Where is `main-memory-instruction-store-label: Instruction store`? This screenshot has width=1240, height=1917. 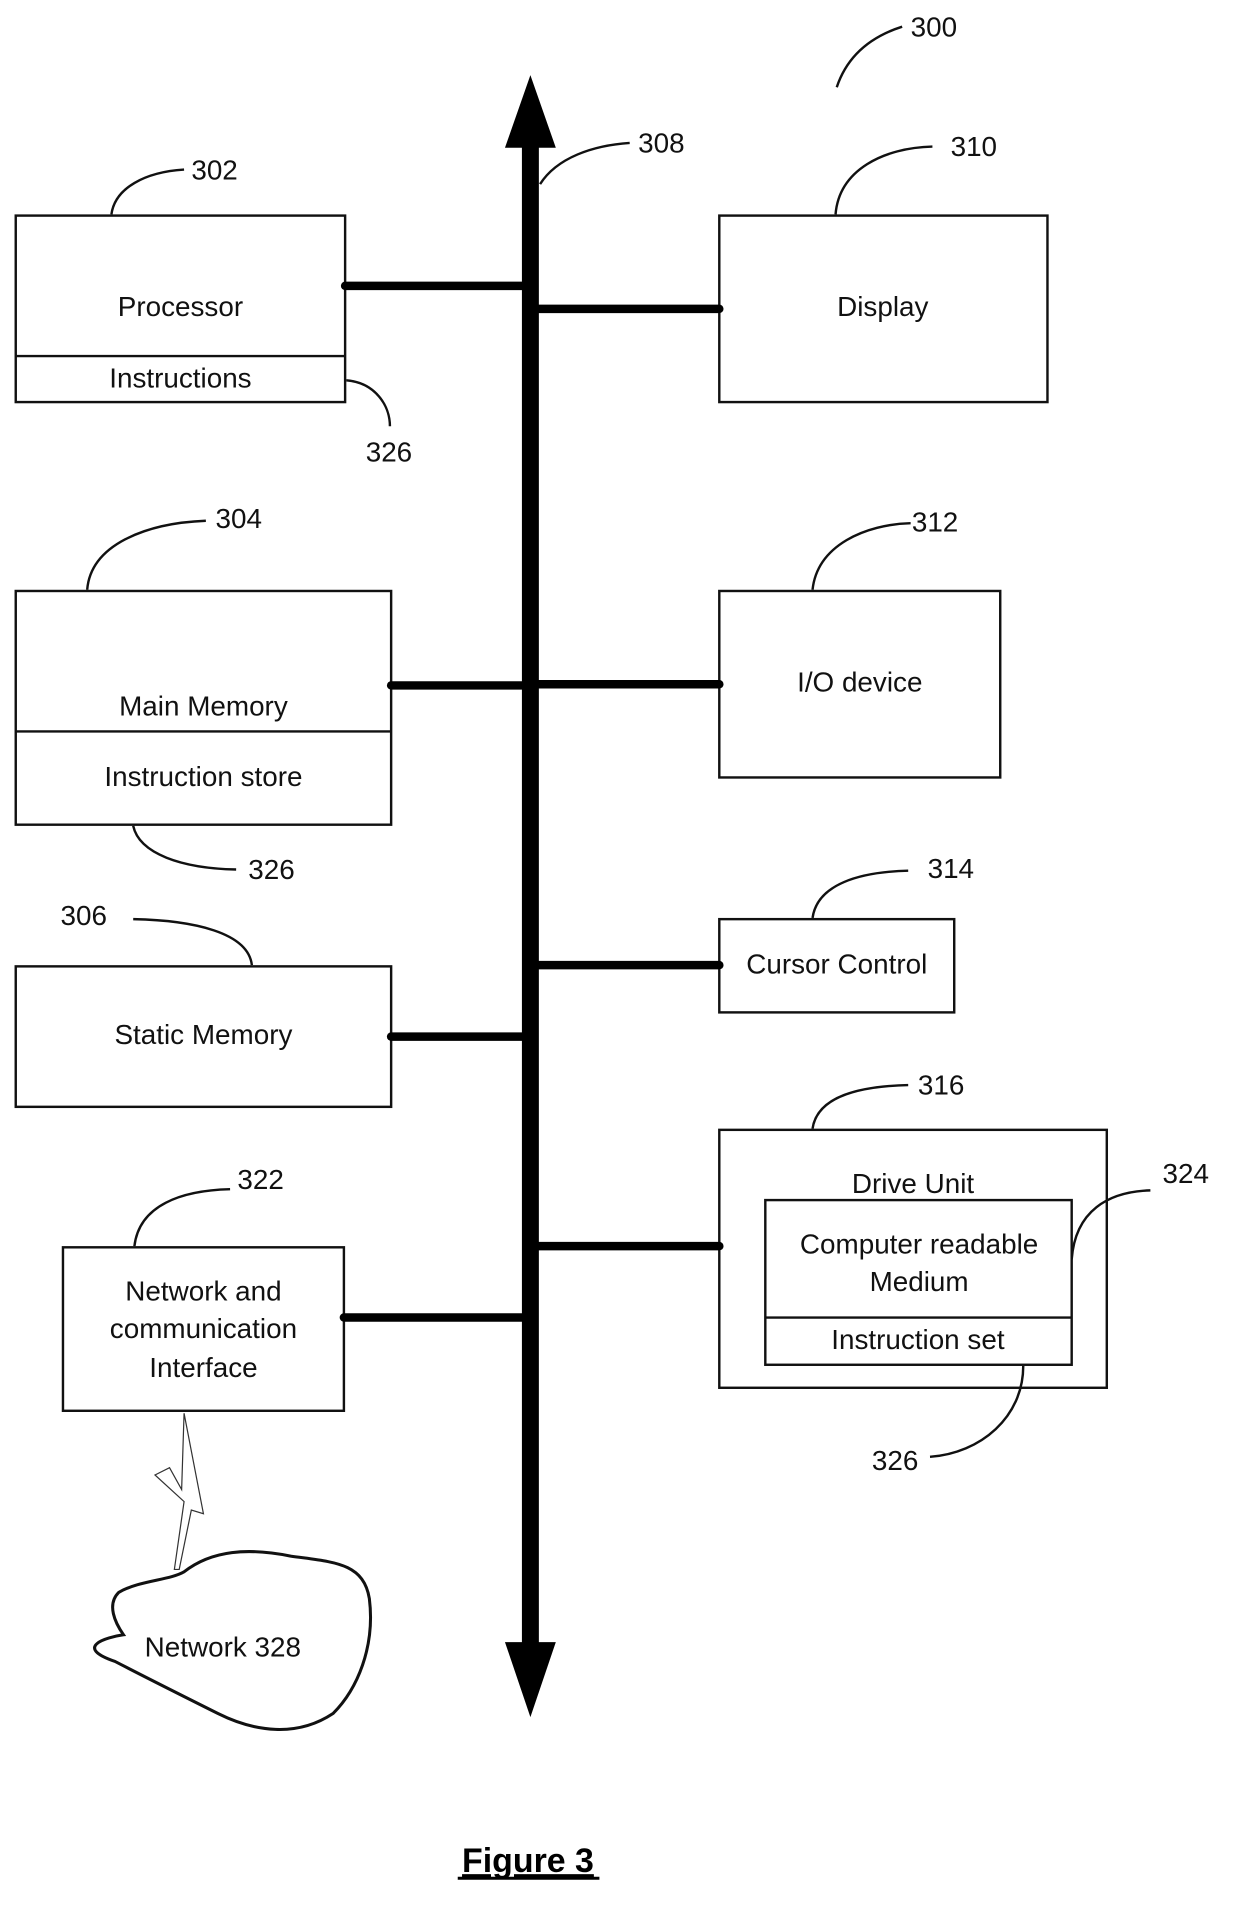
main-memory-instruction-store-label: Instruction store is located at coordinates (203, 776).